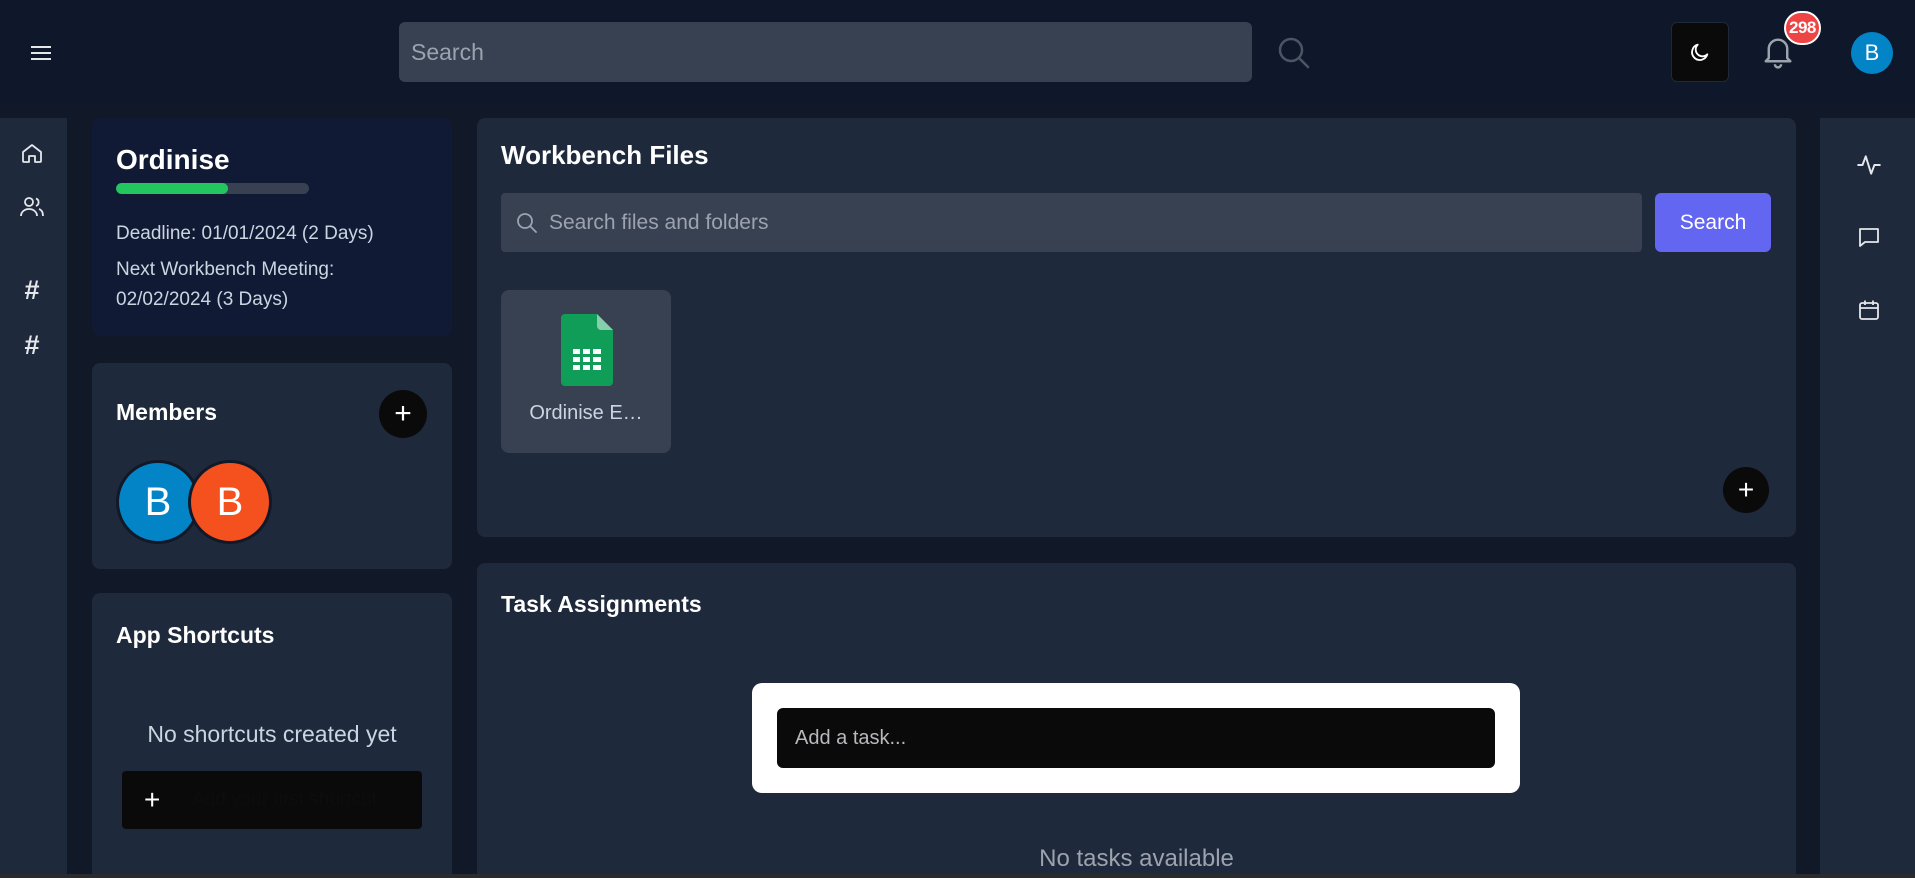 Image resolution: width=1915 pixels, height=878 pixels. I want to click on menu-button, so click(41, 53).